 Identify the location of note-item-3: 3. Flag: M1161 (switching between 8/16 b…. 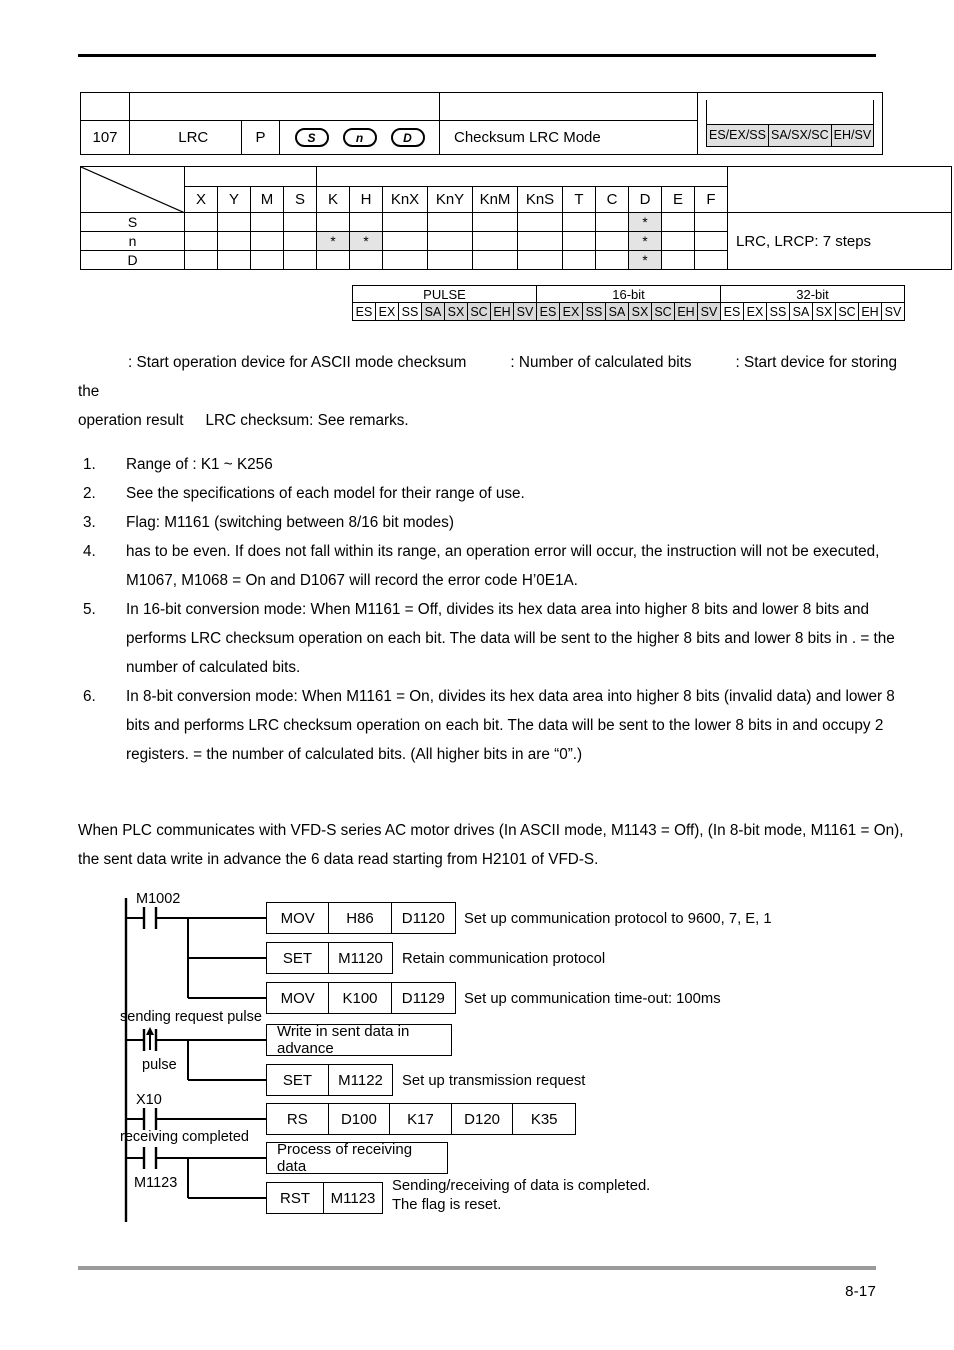
(498, 522).